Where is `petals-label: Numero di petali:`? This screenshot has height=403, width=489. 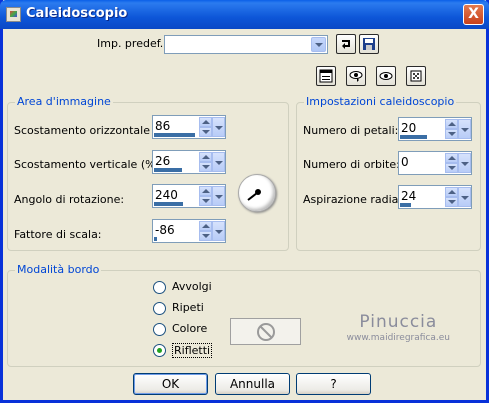 petals-label: Numero di petali: is located at coordinates (351, 130).